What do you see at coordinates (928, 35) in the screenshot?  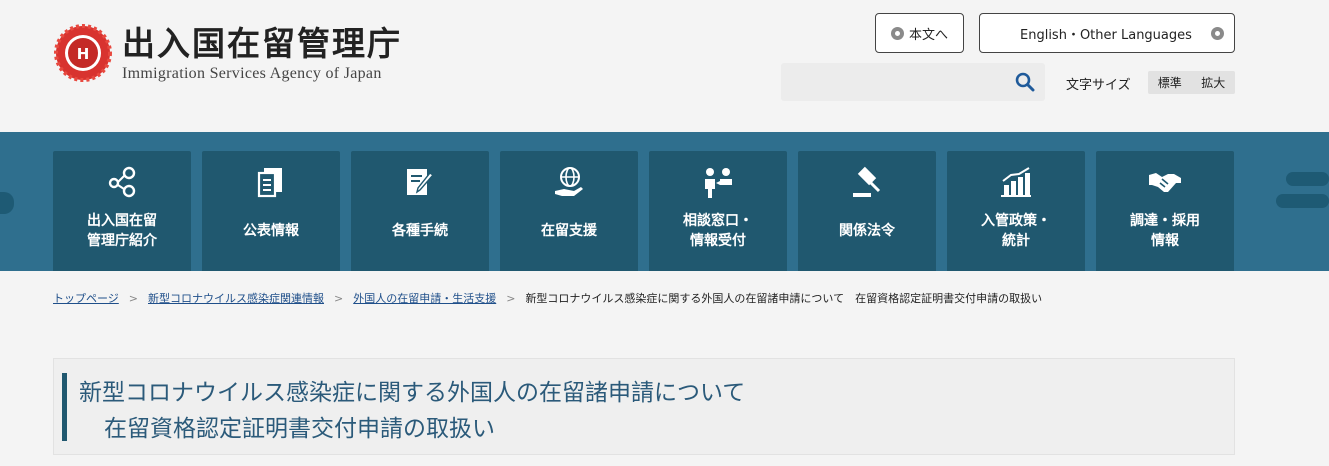 I see `skip-label: 本文へ` at bounding box center [928, 35].